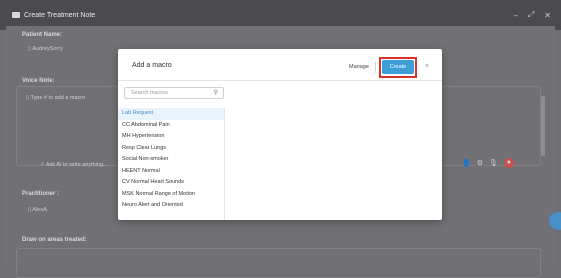  Describe the element at coordinates (171, 195) in the screenshot. I see `macro-list-item: MSK Normal Range of Motion` at that location.